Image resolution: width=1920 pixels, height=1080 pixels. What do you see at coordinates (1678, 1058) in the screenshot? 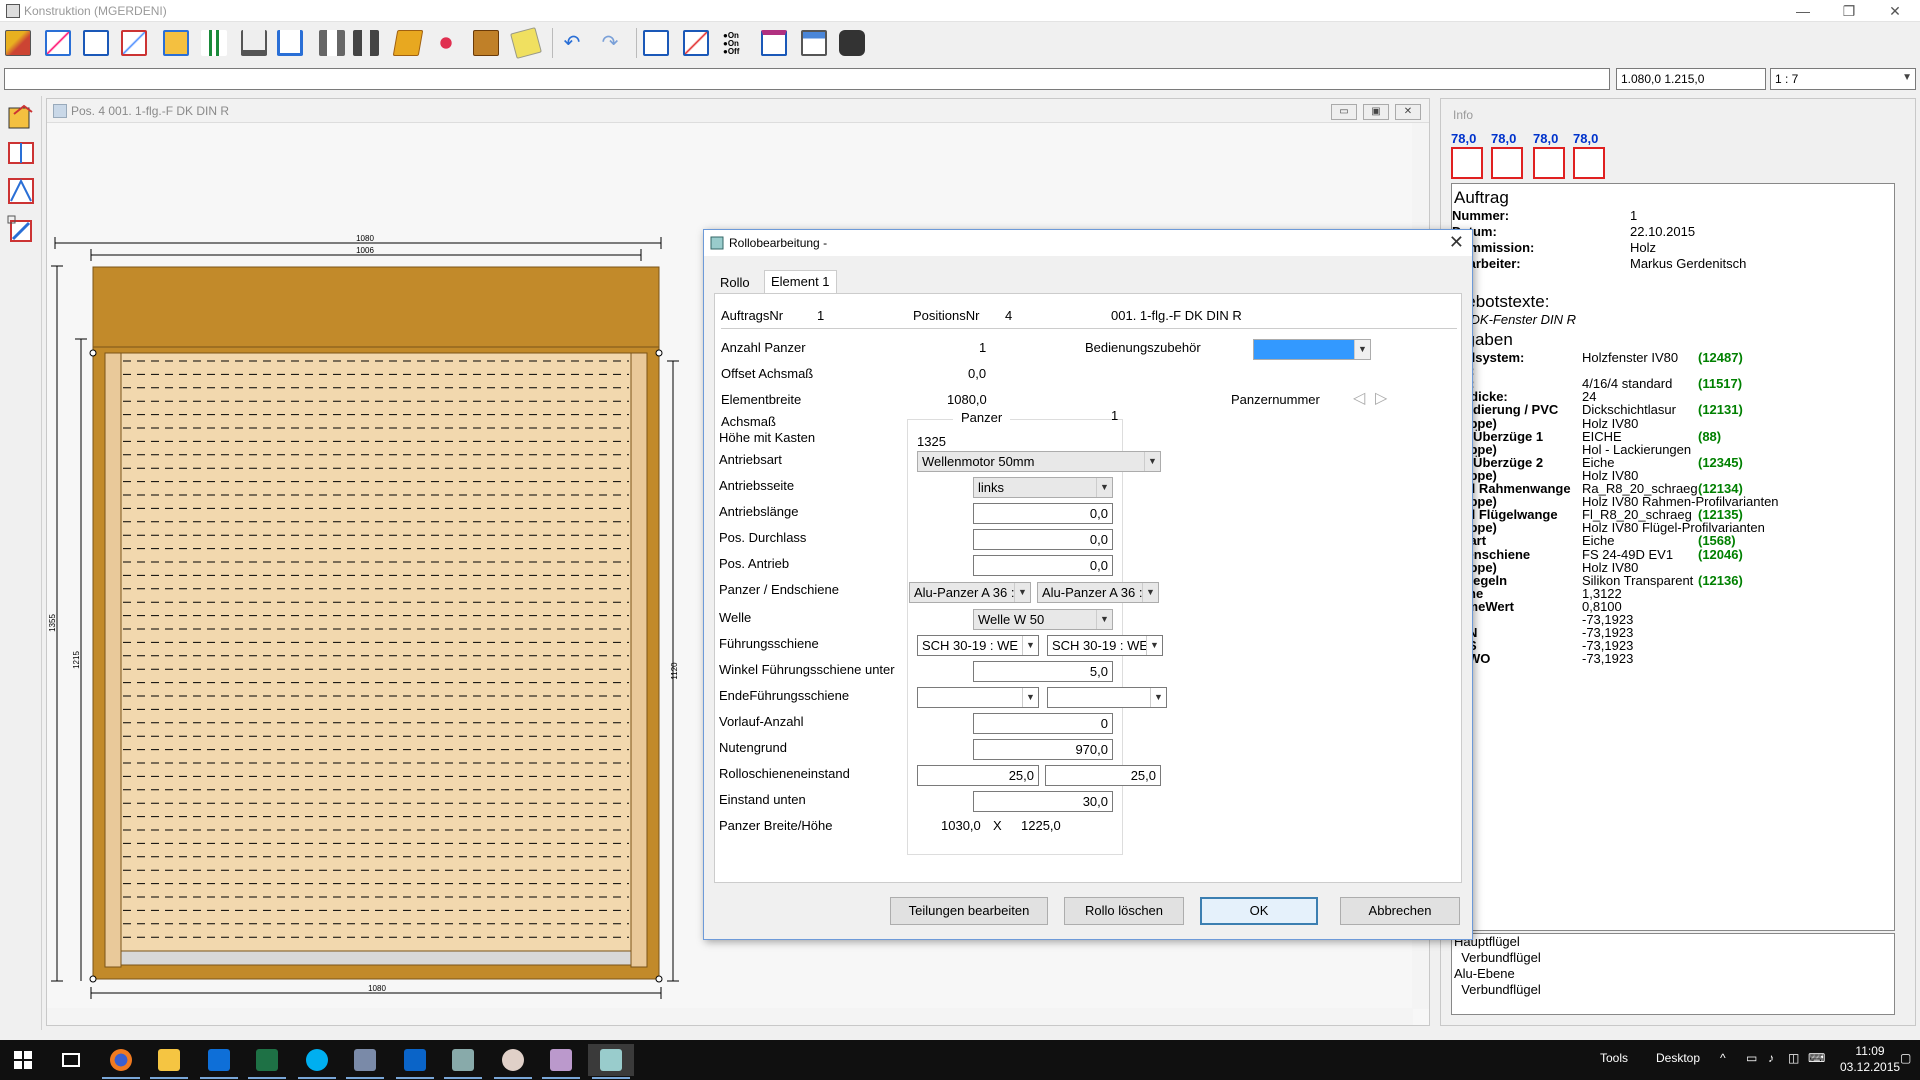
I see `tray-desktop: Desktop` at bounding box center [1678, 1058].